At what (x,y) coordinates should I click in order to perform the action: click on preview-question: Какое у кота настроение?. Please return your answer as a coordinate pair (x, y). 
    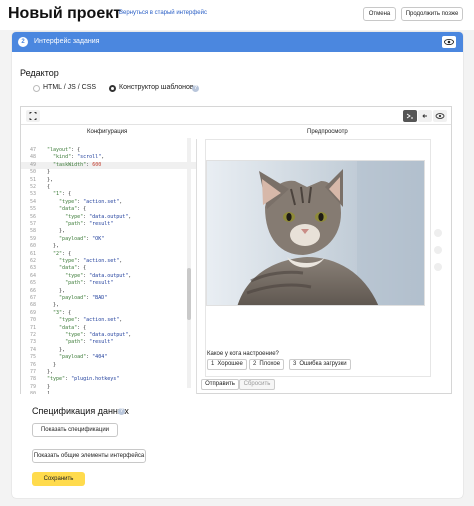
    Looking at the image, I should click on (243, 354).